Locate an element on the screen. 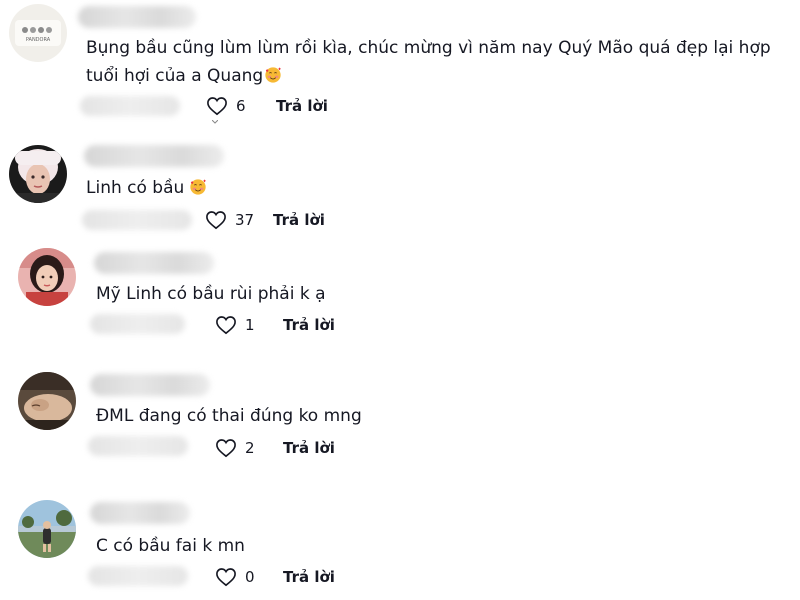  pandora-jewelry-avatar-icon: PANDORA is located at coordinates (38, 33).